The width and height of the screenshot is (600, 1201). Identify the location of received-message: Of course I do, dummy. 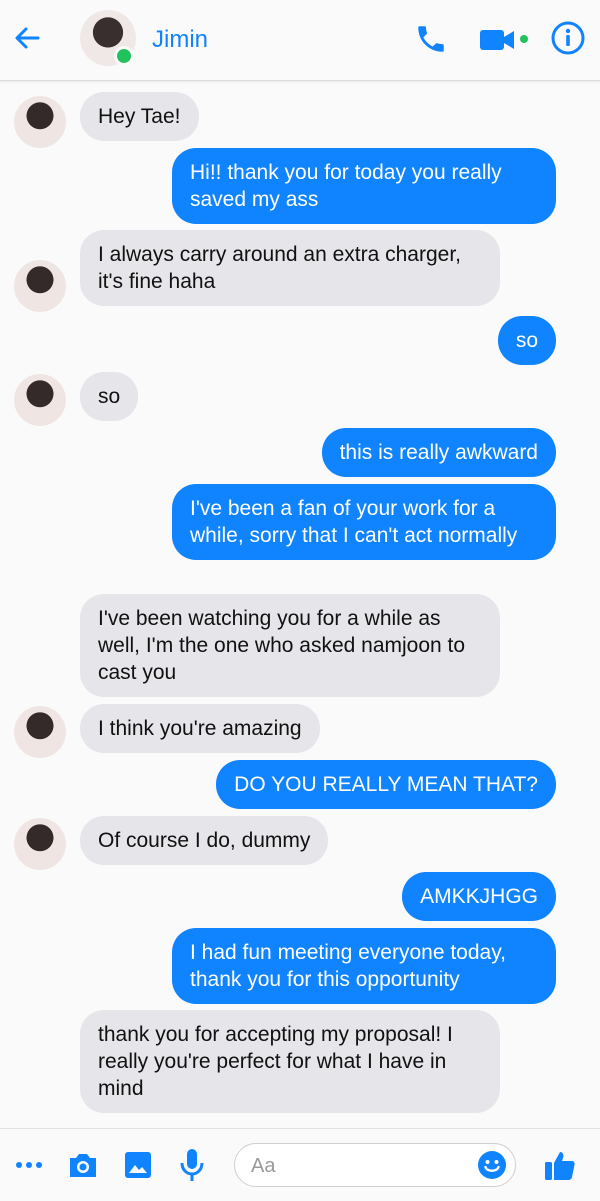
(204, 840).